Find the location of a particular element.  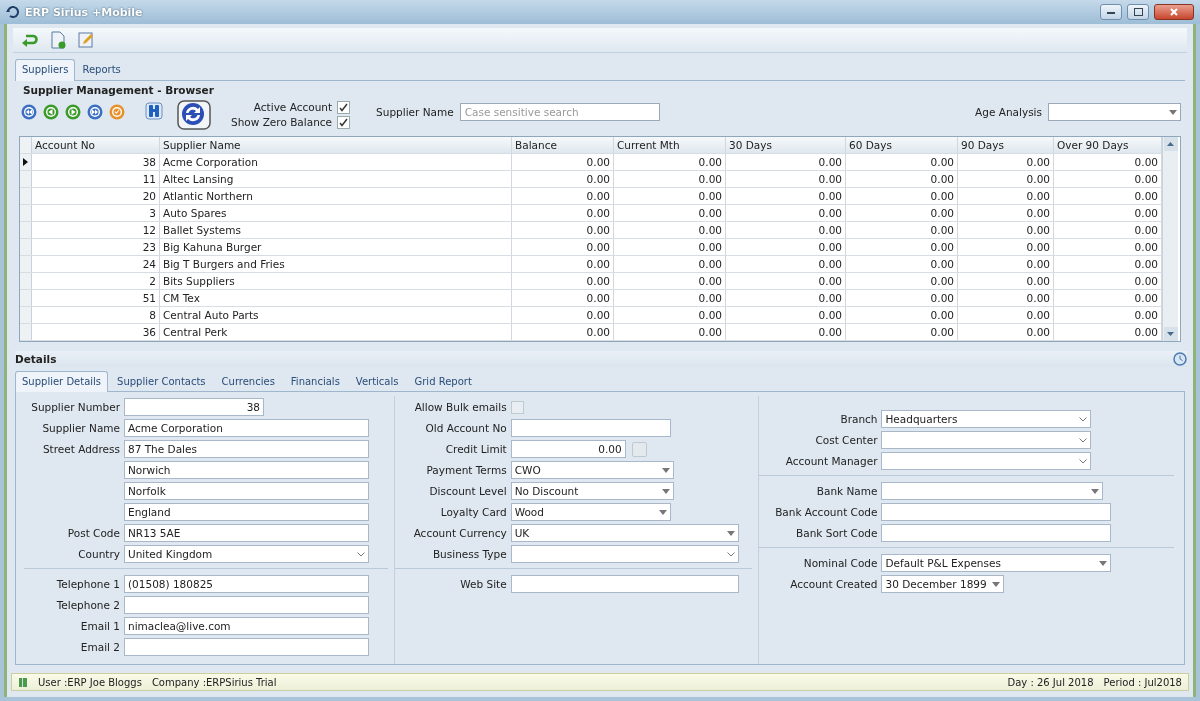

tab: Currencies is located at coordinates (248, 381).